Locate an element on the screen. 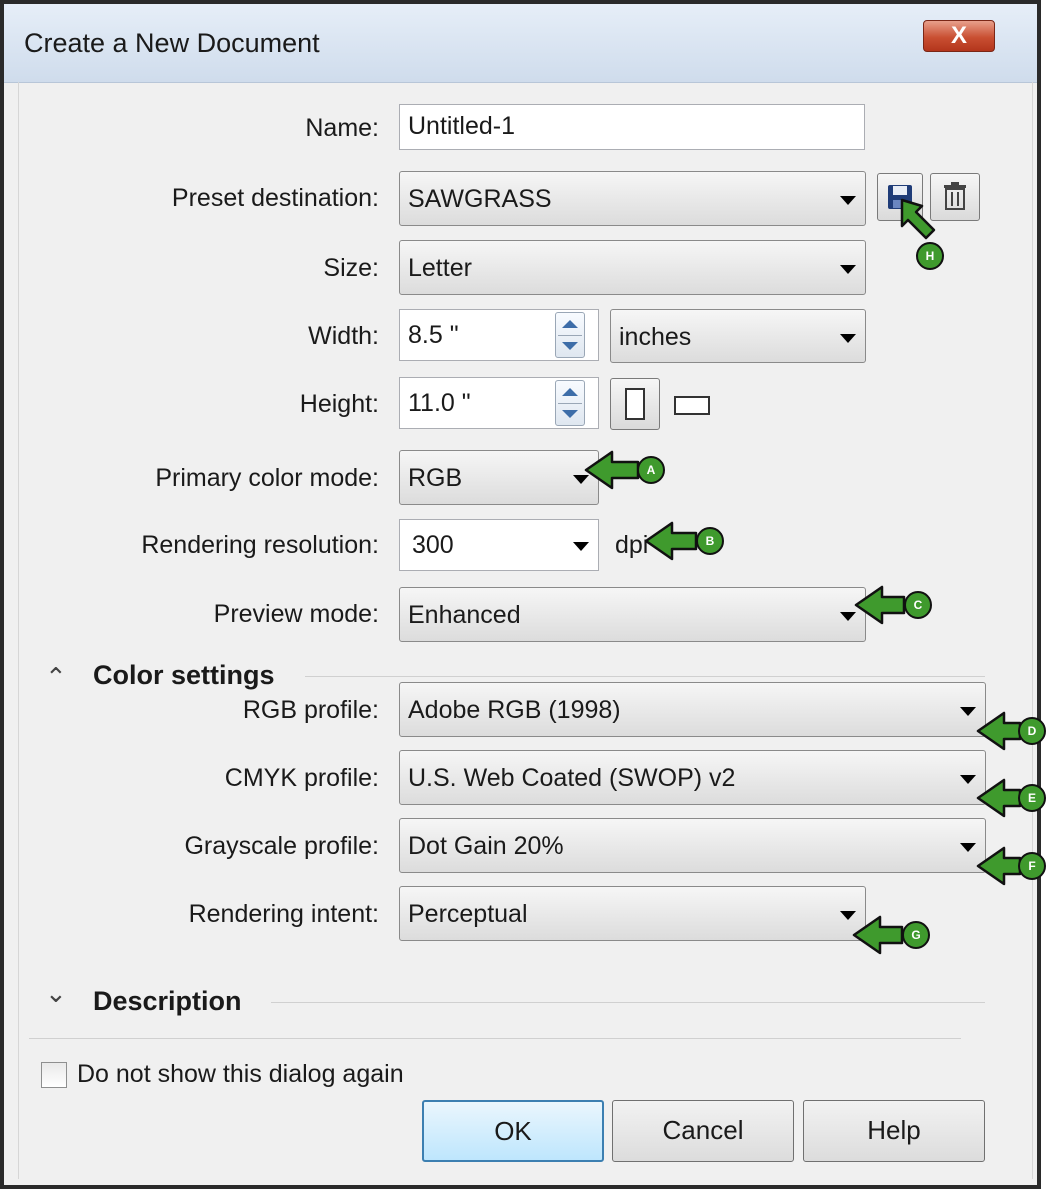  width-spinner is located at coordinates (570, 335).